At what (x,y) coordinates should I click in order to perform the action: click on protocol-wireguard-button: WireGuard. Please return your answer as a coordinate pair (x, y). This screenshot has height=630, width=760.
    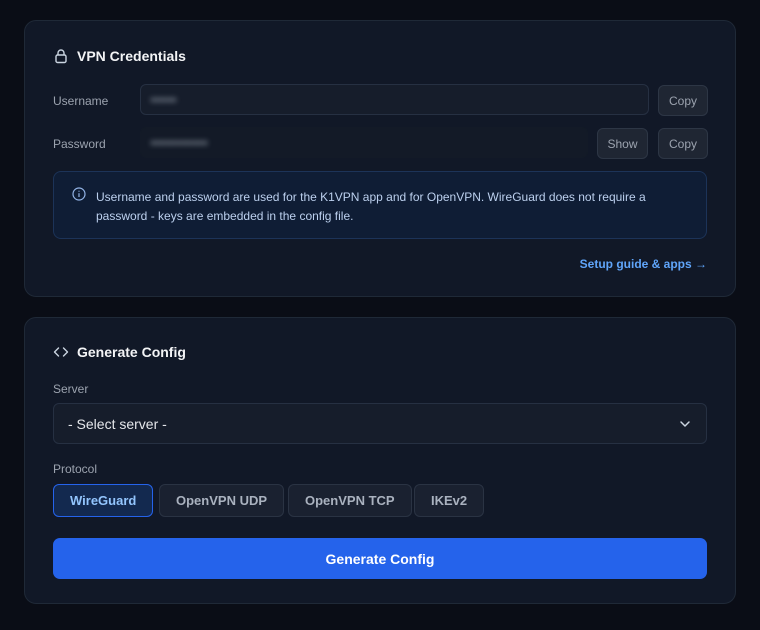
    Looking at the image, I should click on (103, 500).